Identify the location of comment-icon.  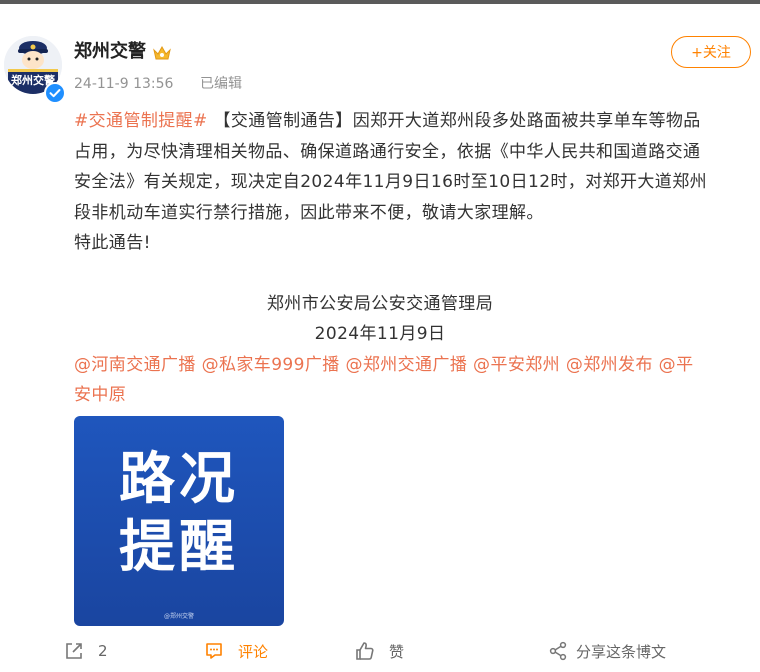
(214, 651).